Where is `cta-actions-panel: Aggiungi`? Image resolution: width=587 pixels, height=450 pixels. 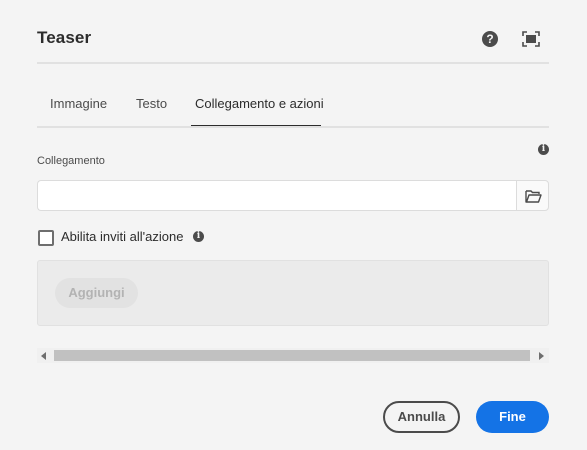 cta-actions-panel: Aggiungi is located at coordinates (293, 293).